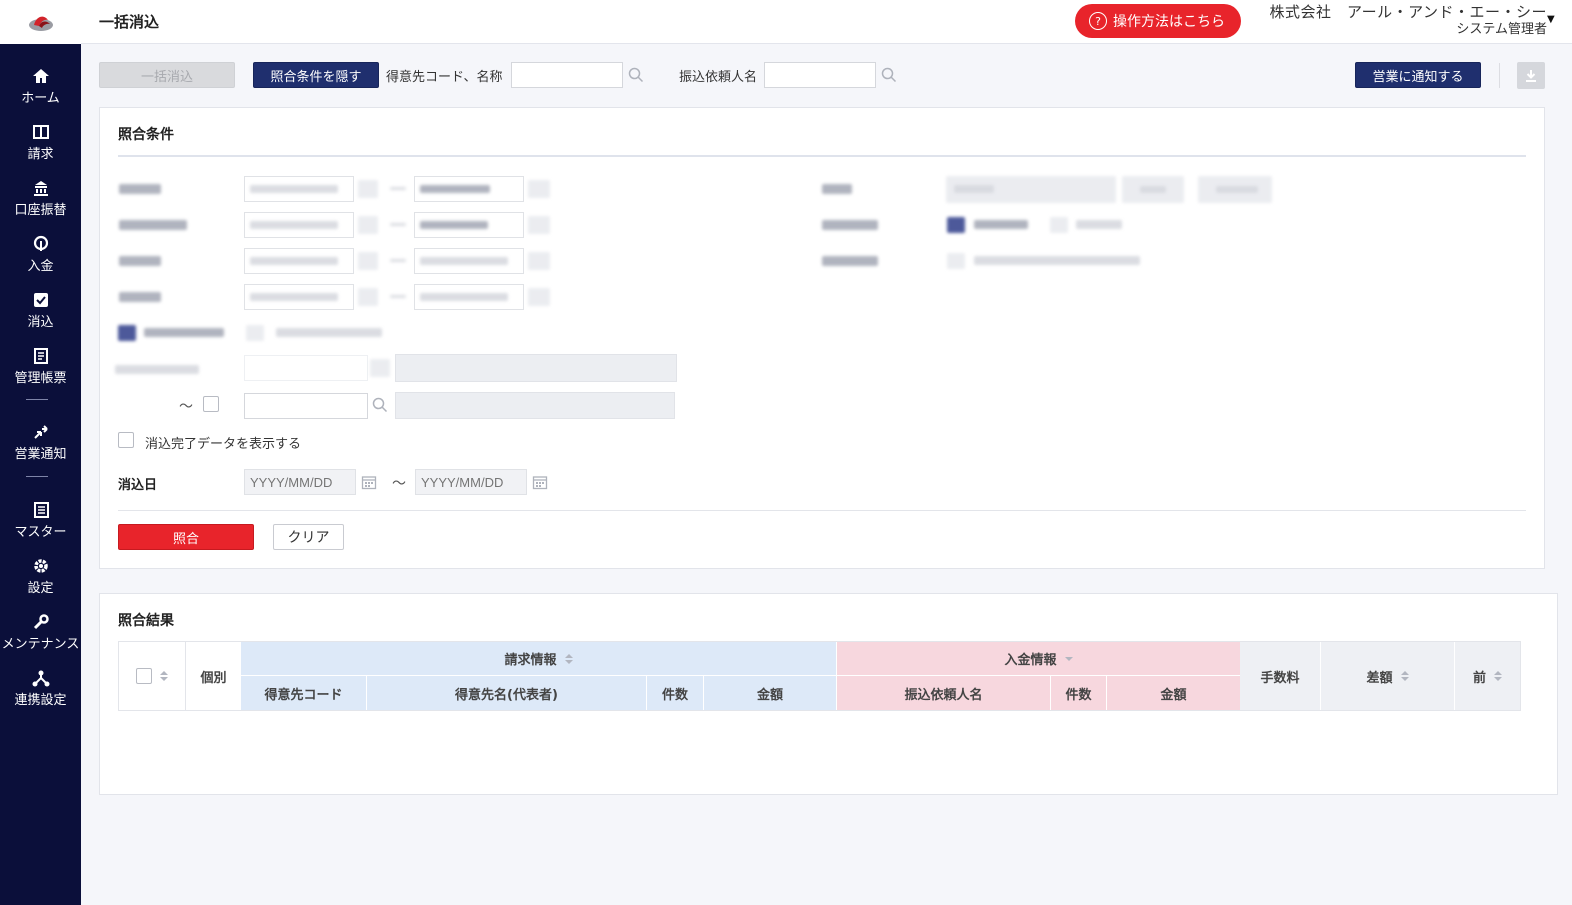 This screenshot has height=905, width=1572. Describe the element at coordinates (718, 77) in the screenshot. I see `payer-search-label: 振込依頼人名` at that location.